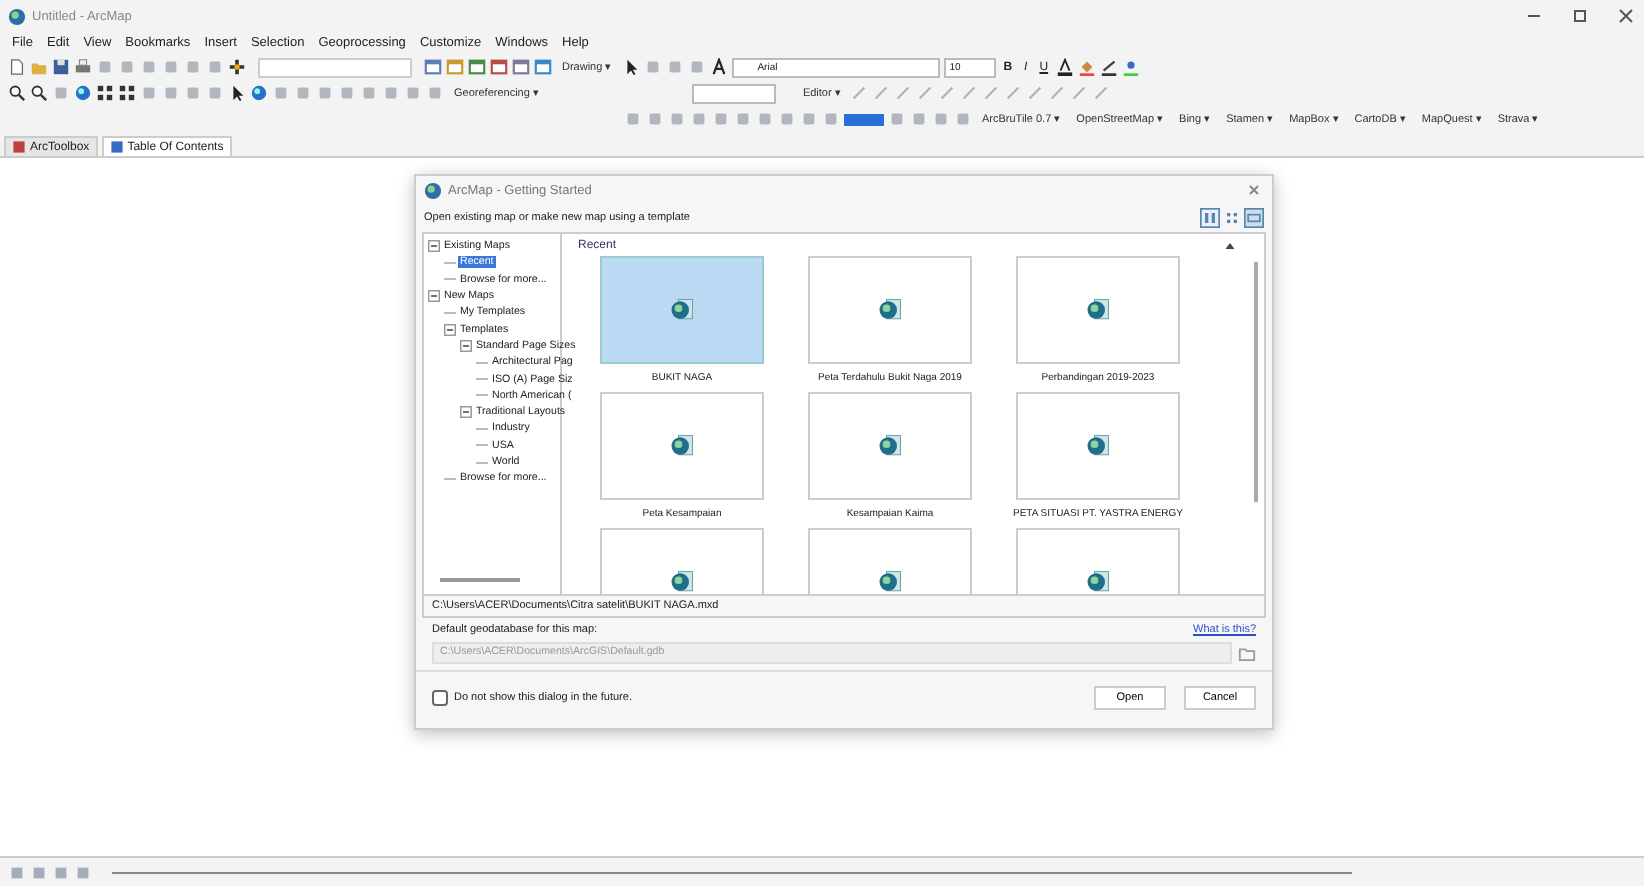 The image size is (1644, 886). What do you see at coordinates (718, 67) in the screenshot?
I see `text-a-icon` at bounding box center [718, 67].